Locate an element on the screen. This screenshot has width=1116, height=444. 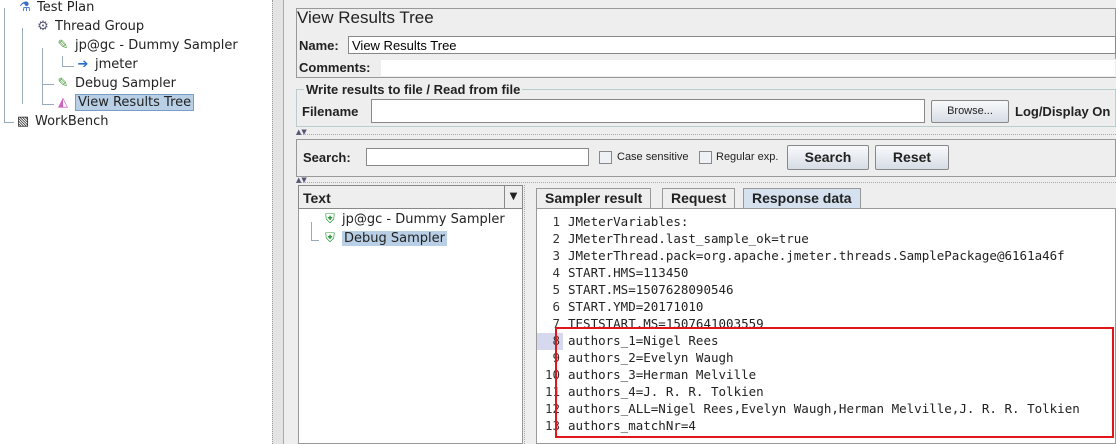
line-number: 5 is located at coordinates (556, 289).